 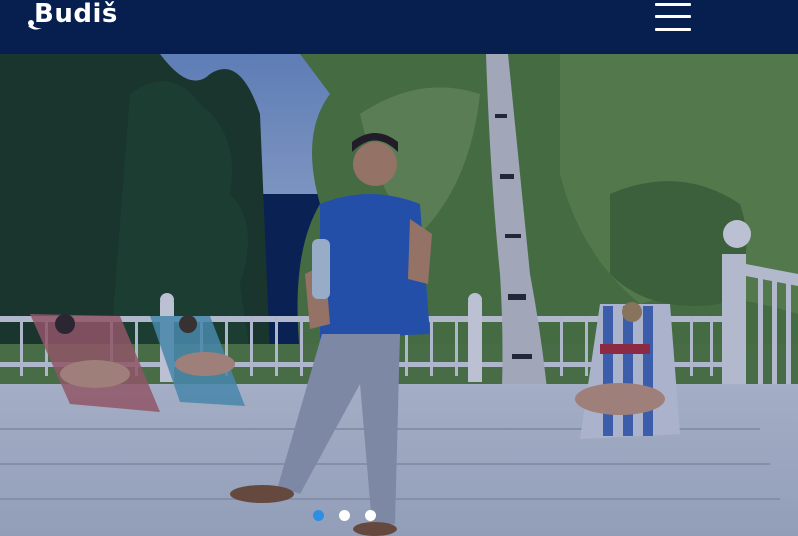 I want to click on logo-wave-icon, so click(x=35, y=25).